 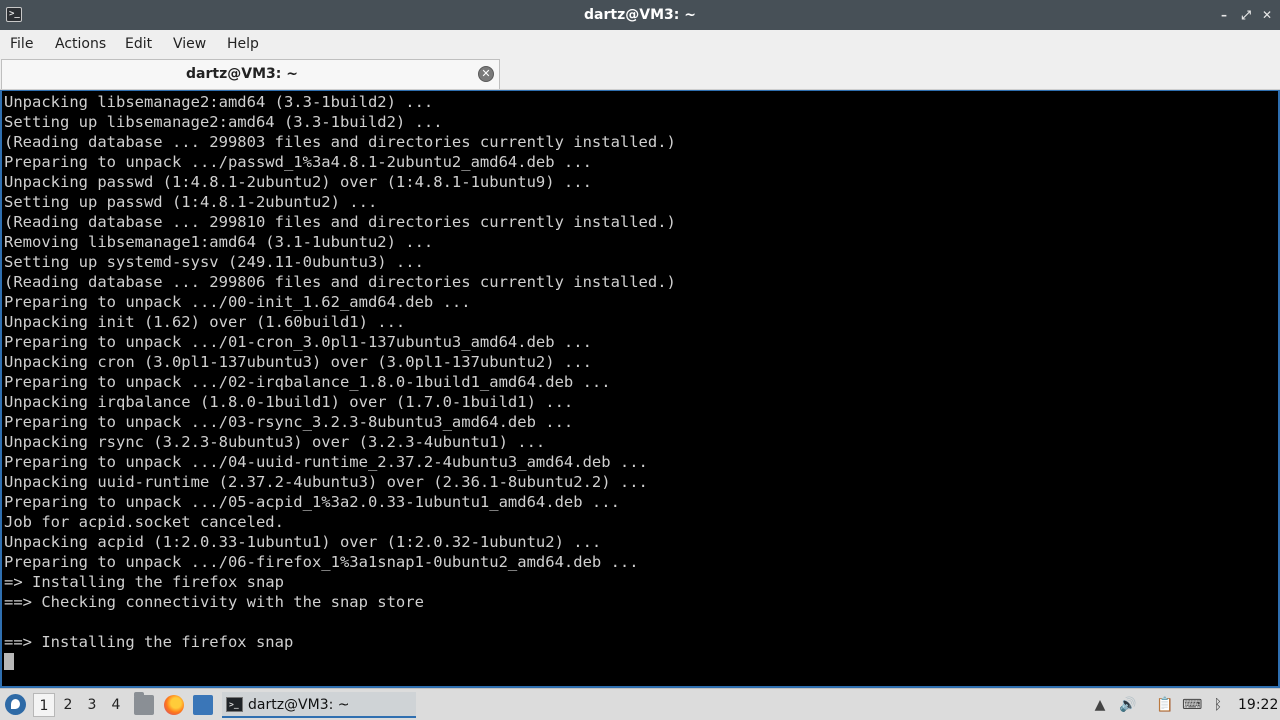 I want to click on workspace-2: 2, so click(x=68, y=705).